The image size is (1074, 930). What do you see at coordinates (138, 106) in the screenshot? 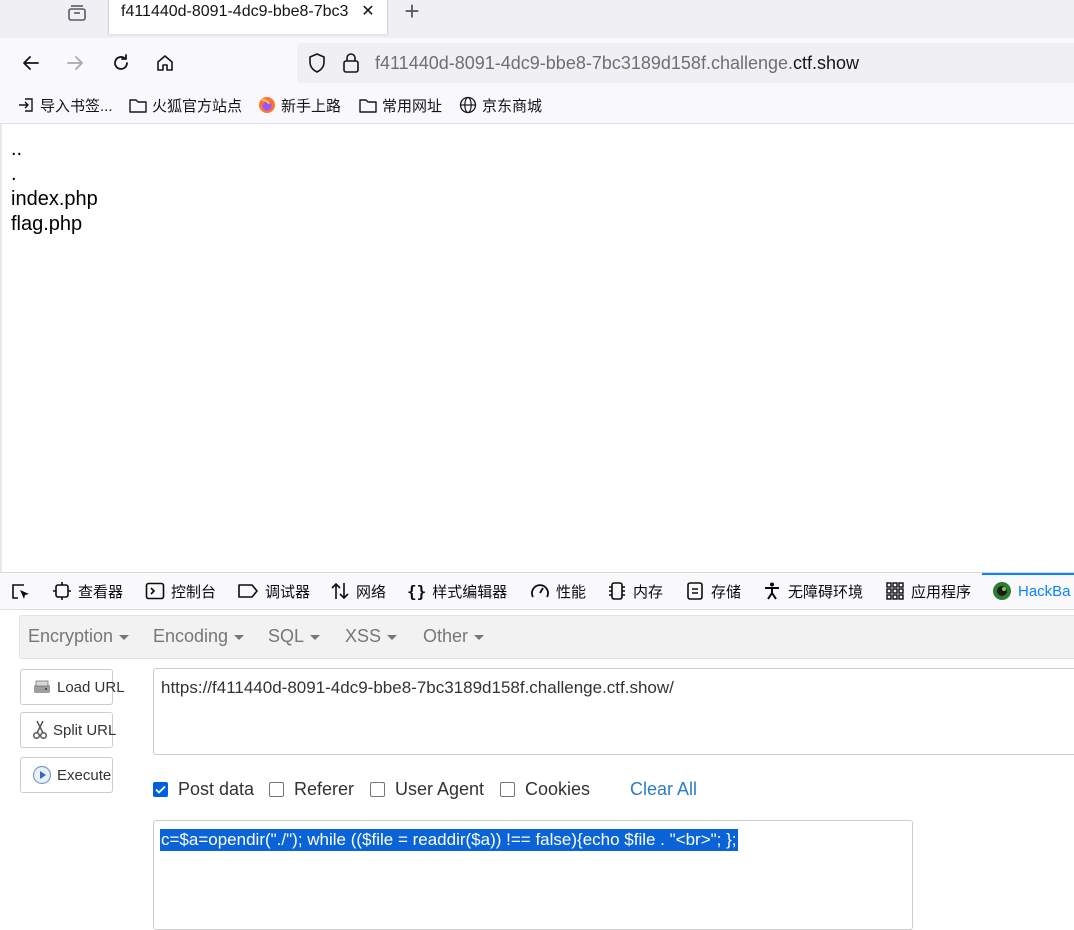
I see `folder-icon` at bounding box center [138, 106].